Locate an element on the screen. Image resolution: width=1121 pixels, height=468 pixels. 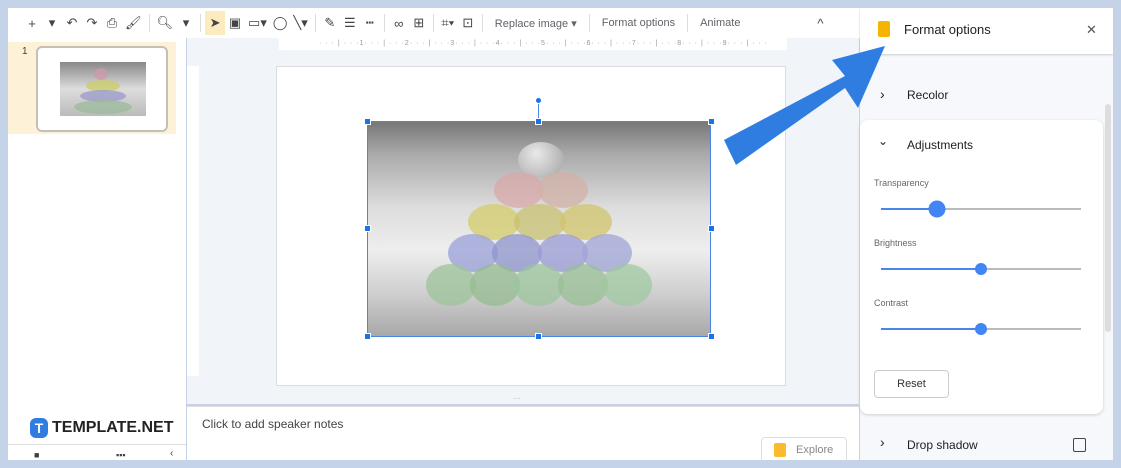
arrow-shape is located at coordinates (804, 105).